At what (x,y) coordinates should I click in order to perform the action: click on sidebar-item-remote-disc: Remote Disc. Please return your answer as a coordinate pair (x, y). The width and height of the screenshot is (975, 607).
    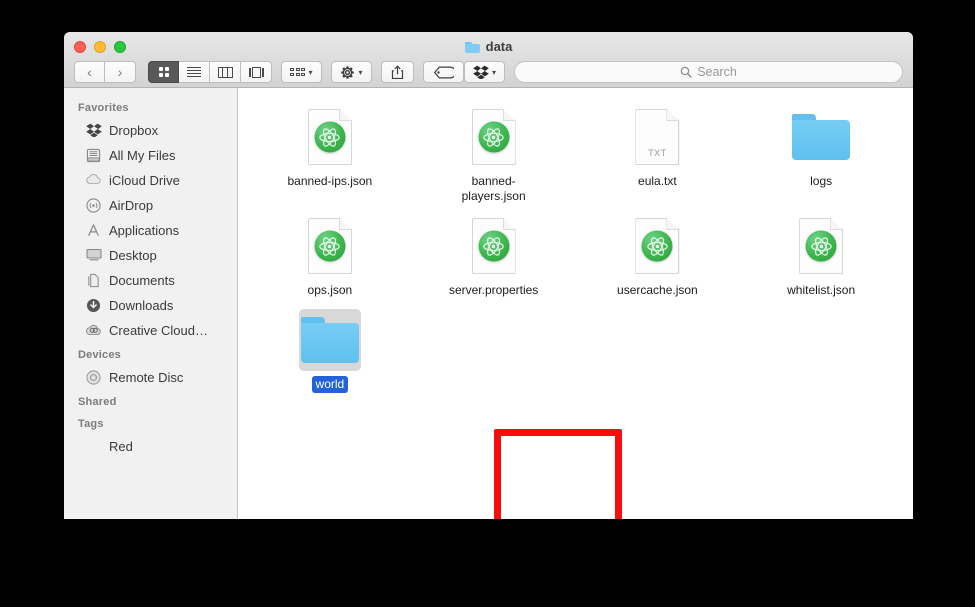
    Looking at the image, I should click on (150, 377).